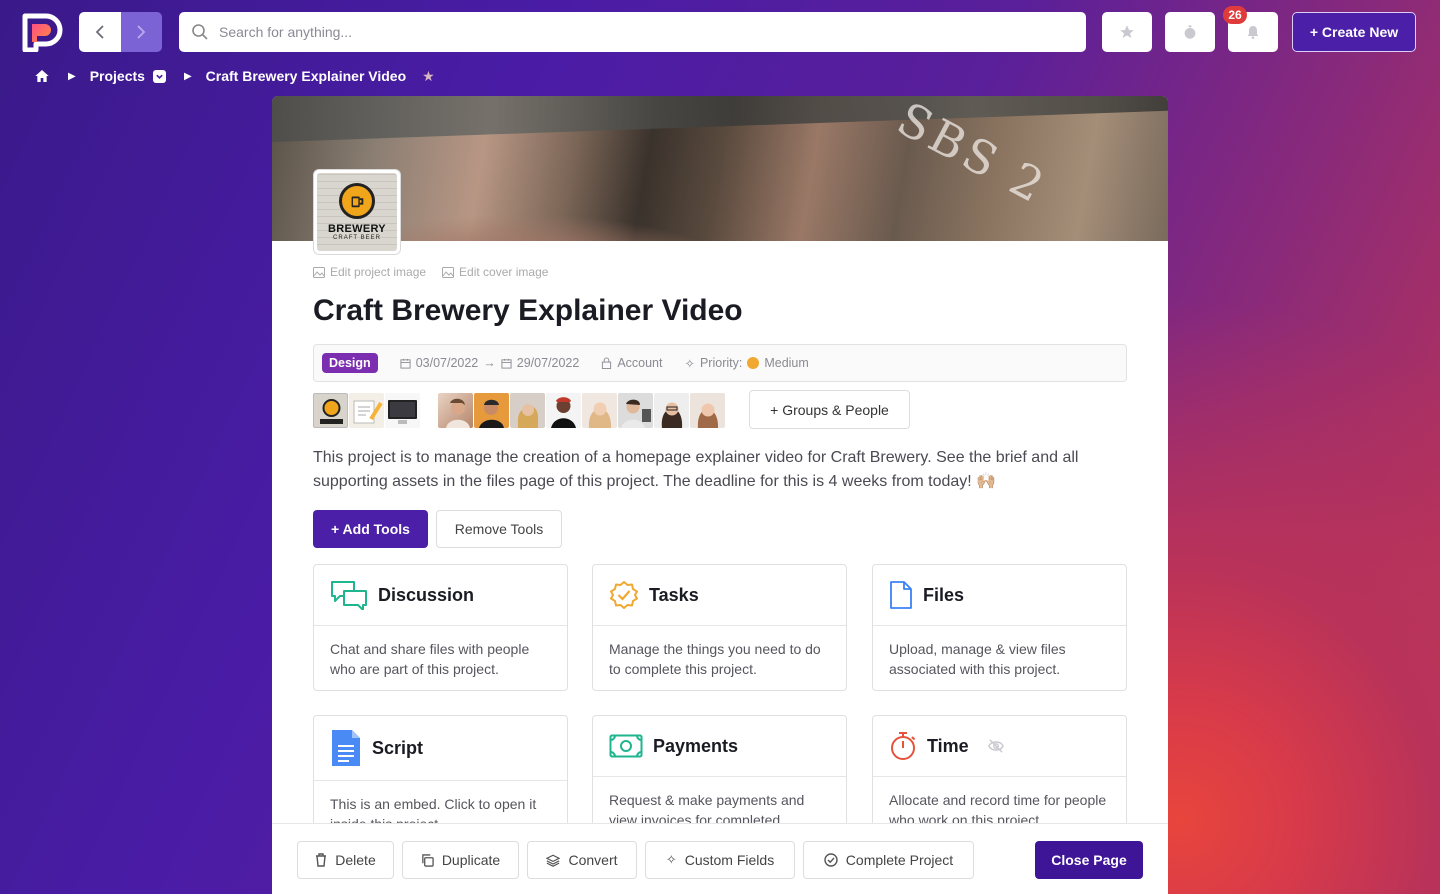 The height and width of the screenshot is (894, 1440). What do you see at coordinates (357, 201) in the screenshot?
I see `beer-mug-icon` at bounding box center [357, 201].